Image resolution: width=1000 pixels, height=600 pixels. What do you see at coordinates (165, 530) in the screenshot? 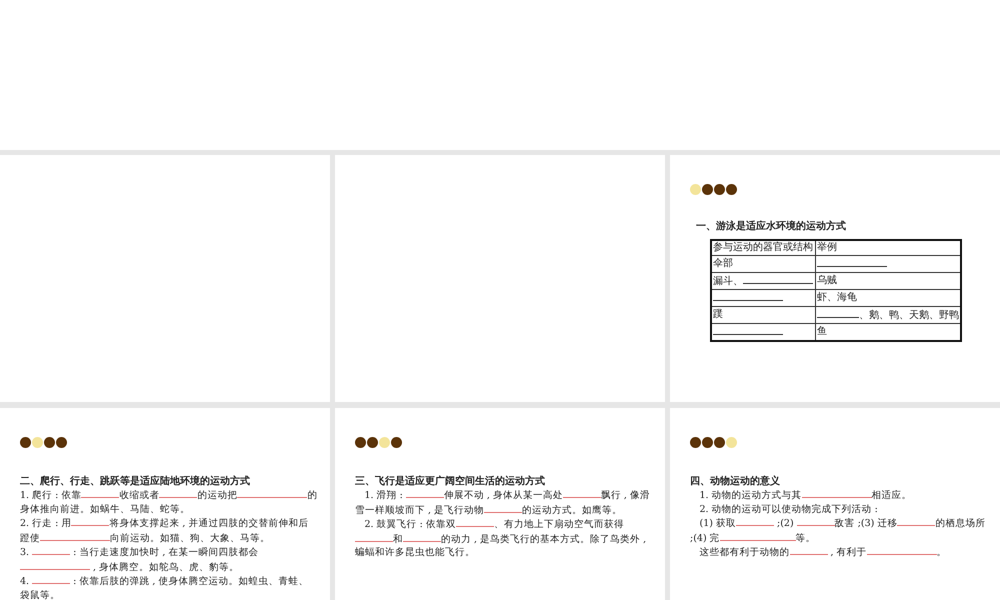
I see `paragraph: 2. 行走 : 用 将身体支撑起来 , 并通过四肢的交替前伸和后蹬使 向前运动。如猫、狗、大象、马等。` at bounding box center [165, 530].